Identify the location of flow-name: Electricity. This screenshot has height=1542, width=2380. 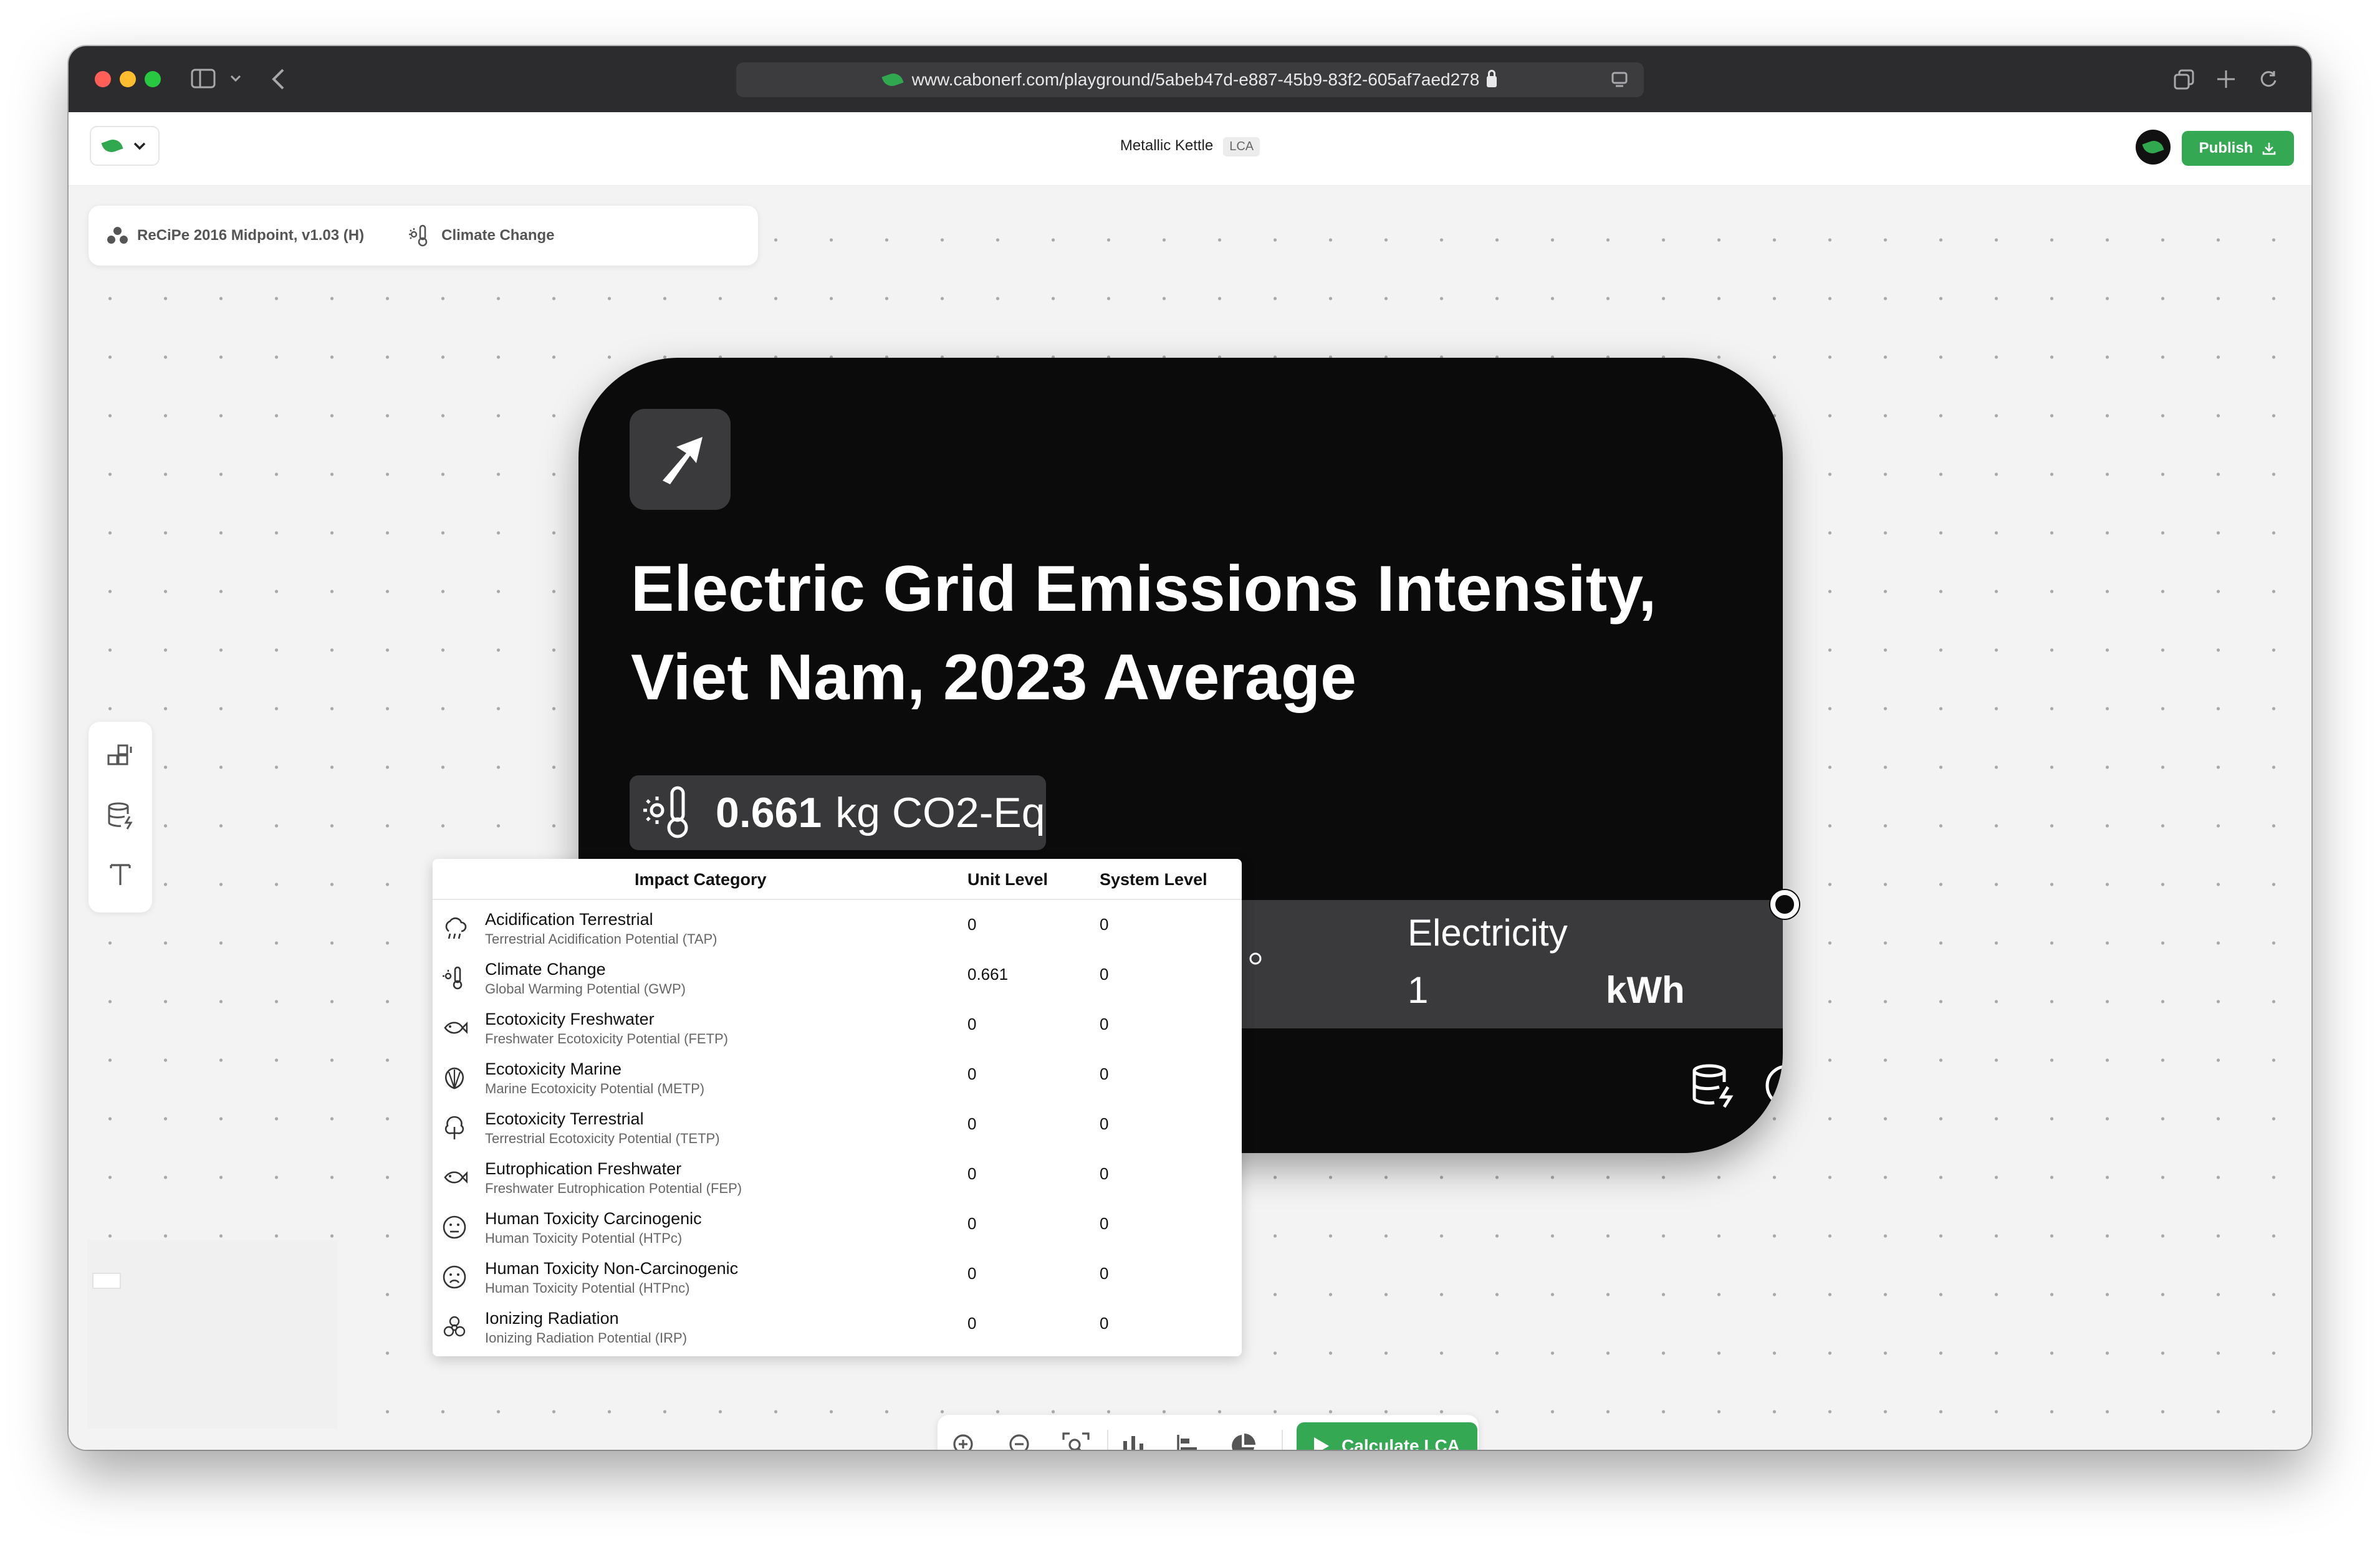
(1488, 933).